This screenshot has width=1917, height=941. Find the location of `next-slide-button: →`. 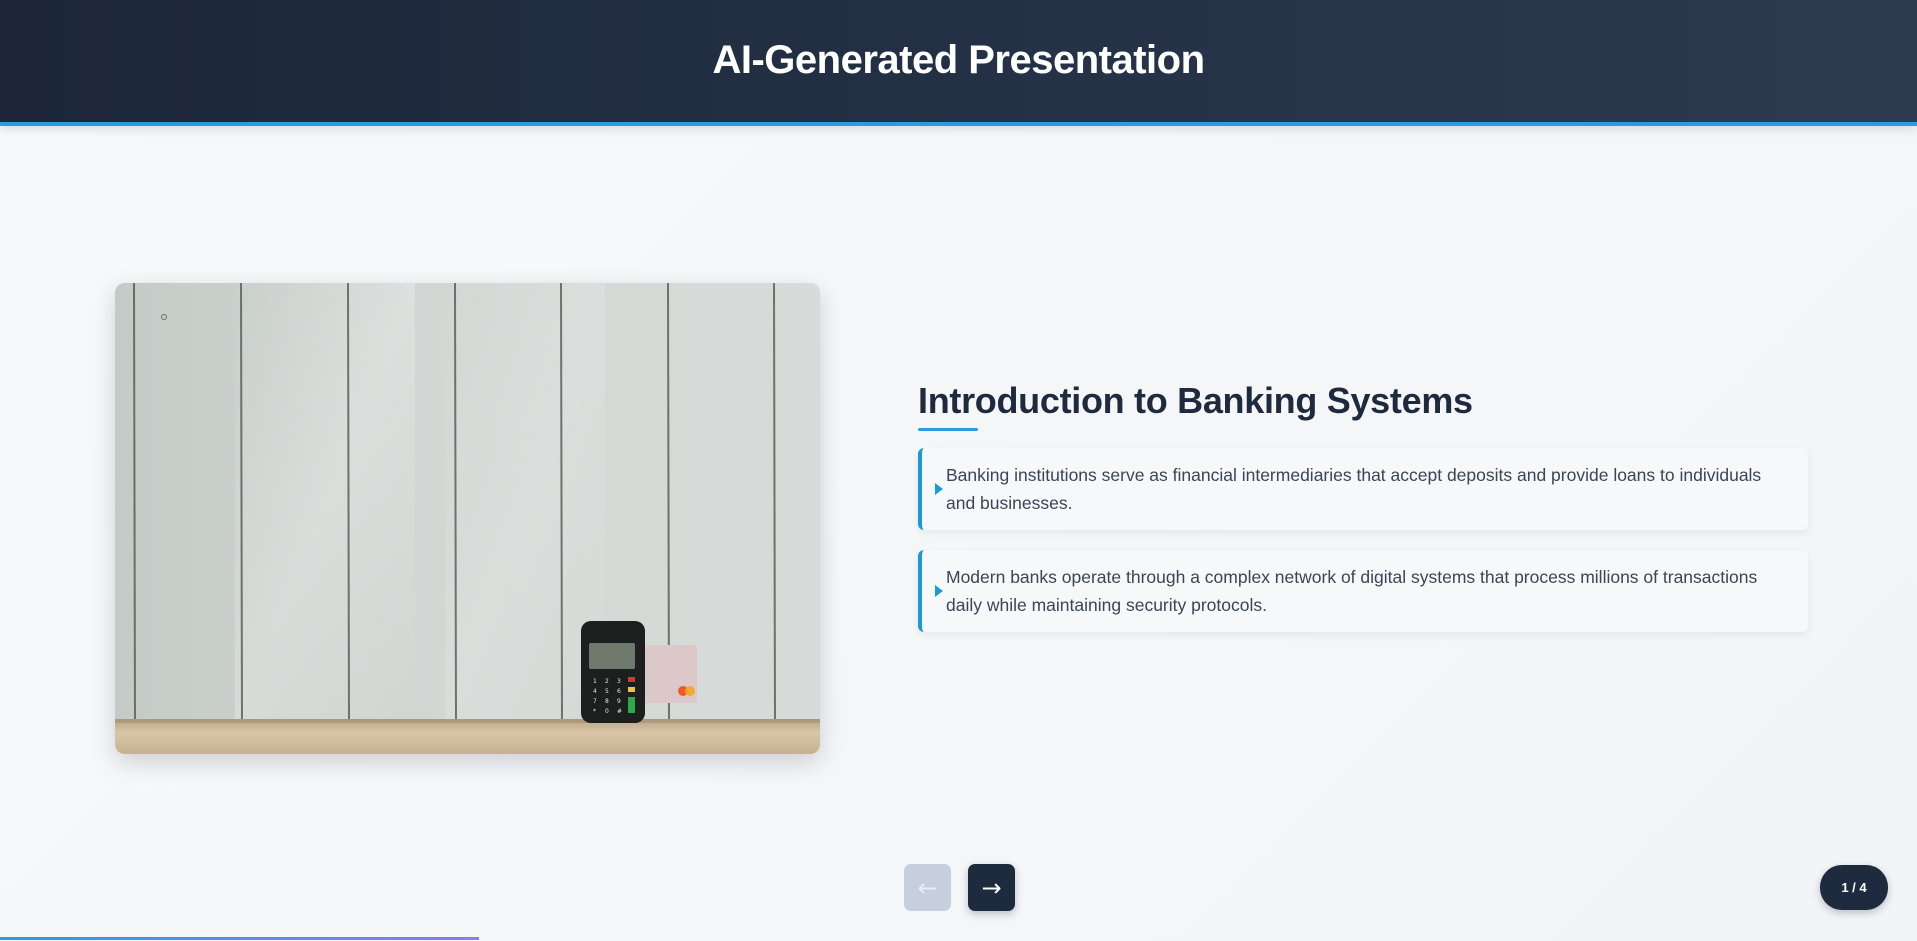

next-slide-button: → is located at coordinates (991, 887).